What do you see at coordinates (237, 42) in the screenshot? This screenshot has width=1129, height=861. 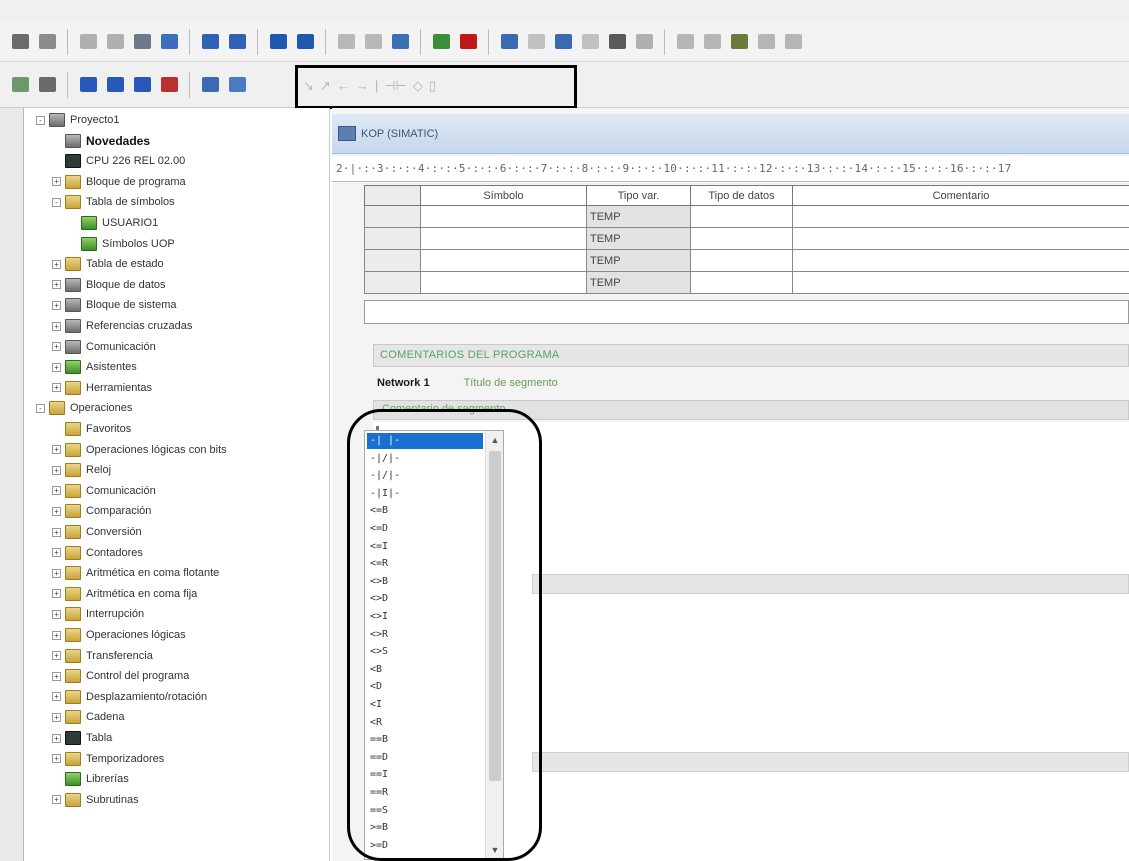 I see `compile-all-button` at bounding box center [237, 42].